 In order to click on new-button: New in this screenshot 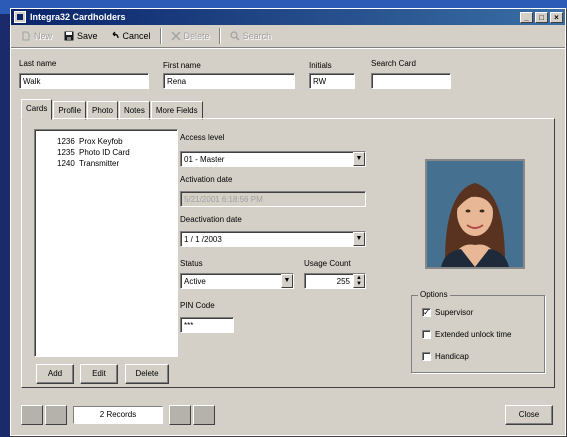, I will do `click(36, 36)`.